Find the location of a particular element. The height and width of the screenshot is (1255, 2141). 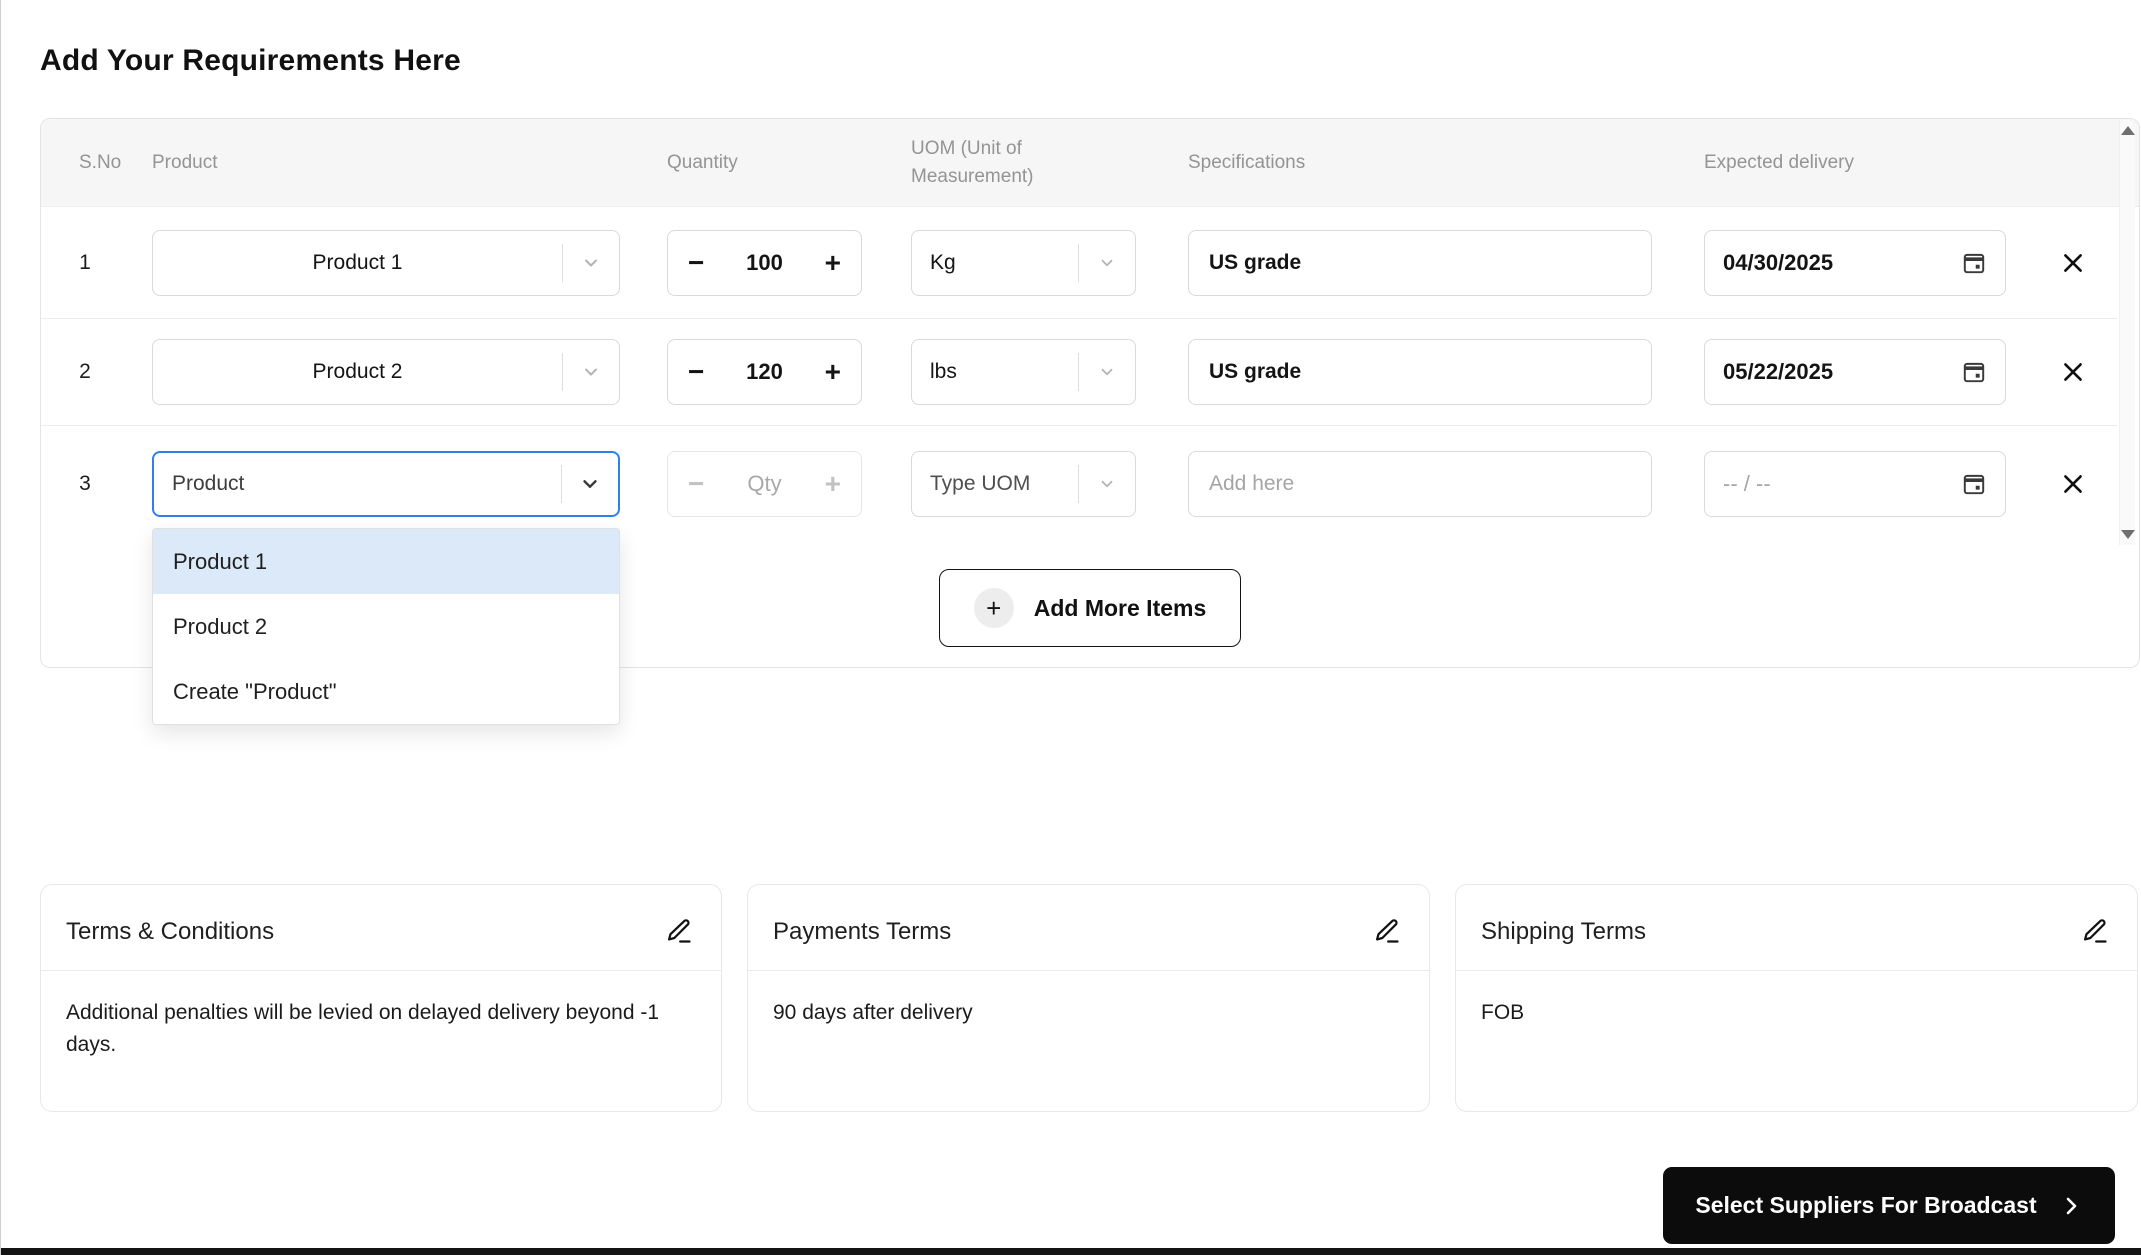

terms-conditions-title: Terms & Conditions is located at coordinates (170, 931).